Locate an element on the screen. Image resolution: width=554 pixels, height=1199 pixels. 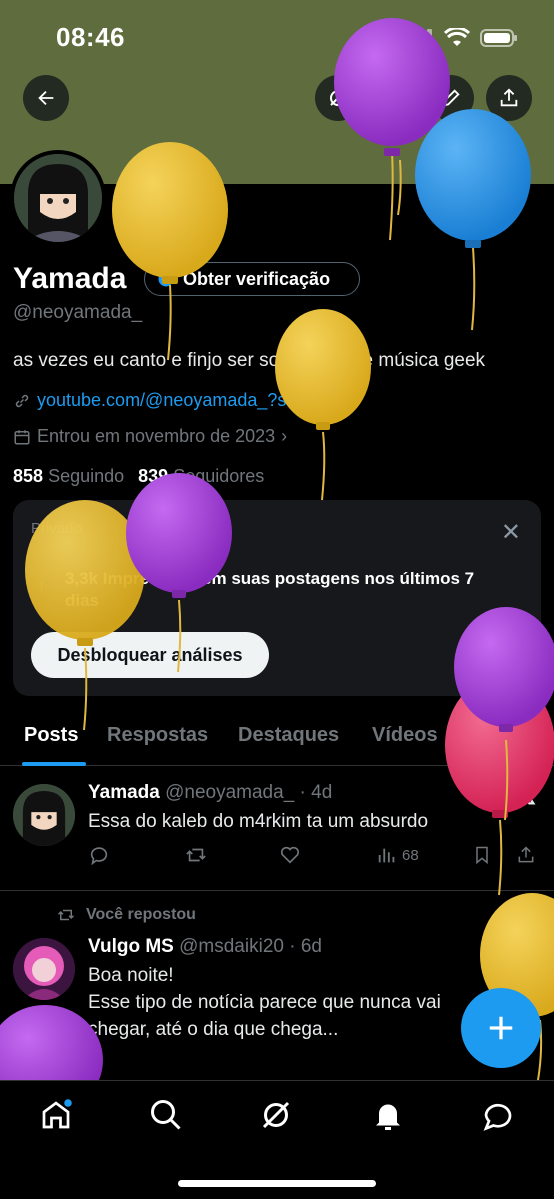
post-author-handle: @msdaiki20 is located at coordinates (231, 946).